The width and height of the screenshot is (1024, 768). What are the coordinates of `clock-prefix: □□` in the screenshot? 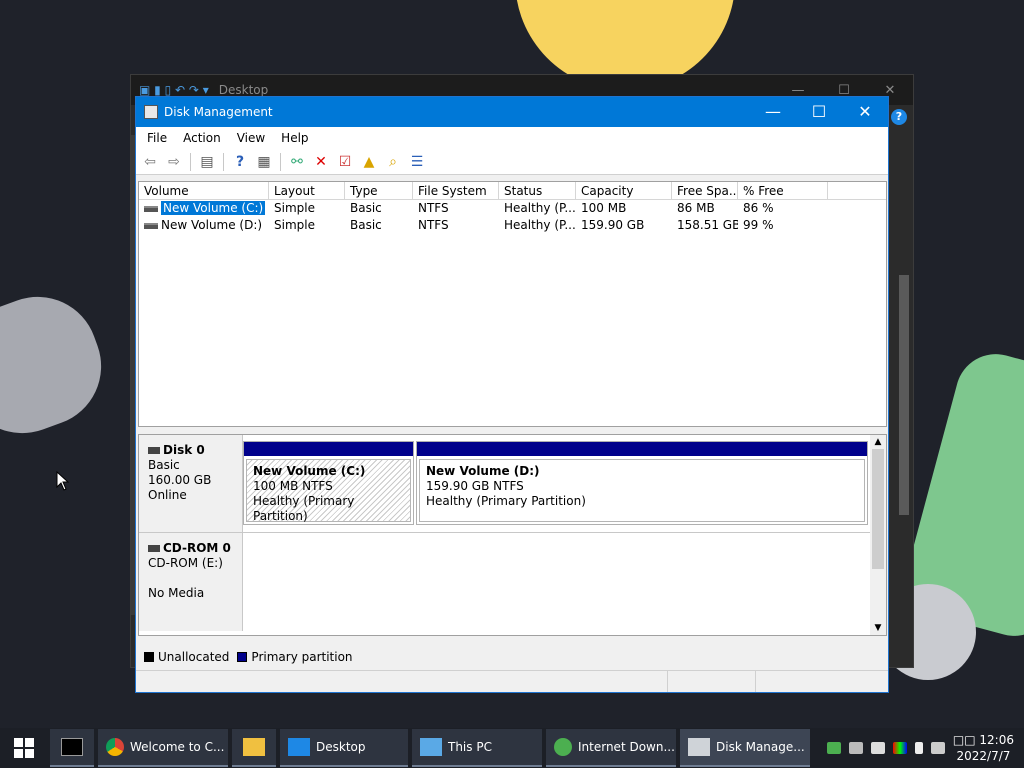 It's located at (964, 740).